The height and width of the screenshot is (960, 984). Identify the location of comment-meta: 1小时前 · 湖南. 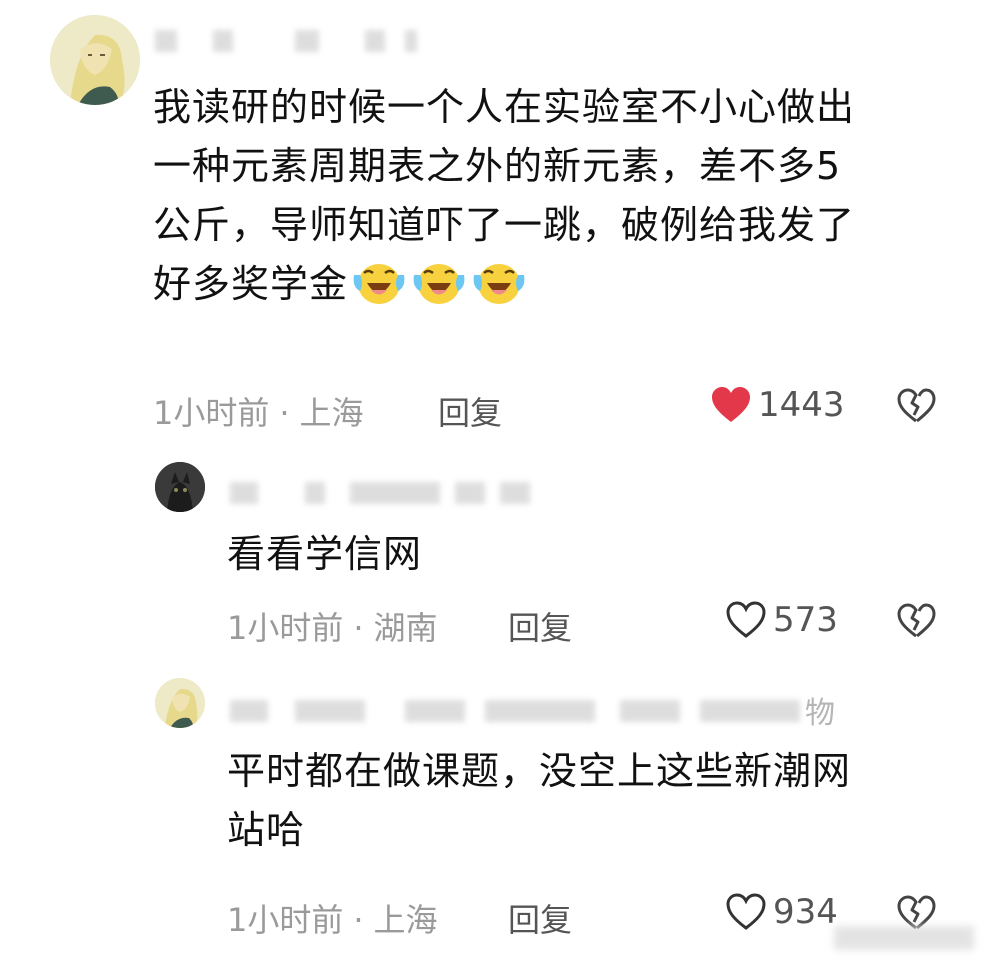
(332, 626).